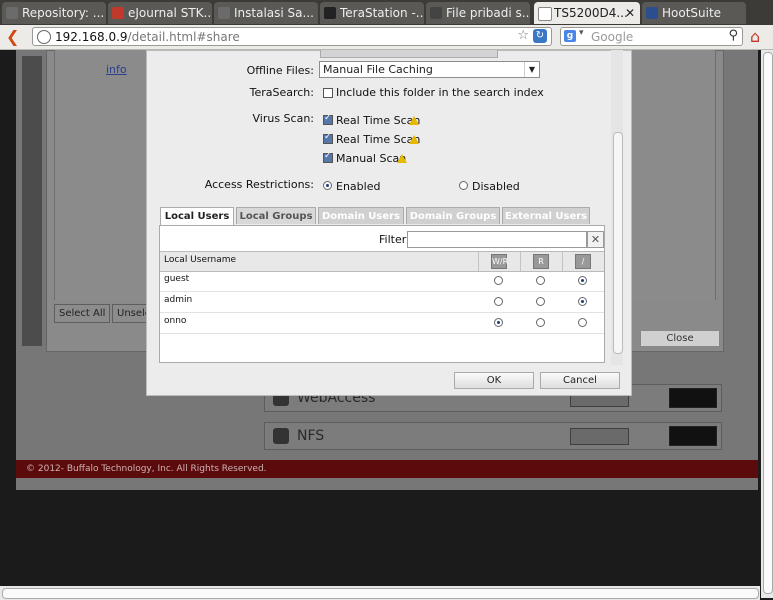 The image size is (773, 600). What do you see at coordinates (570, 36) in the screenshot?
I see `google-icon: g` at bounding box center [570, 36].